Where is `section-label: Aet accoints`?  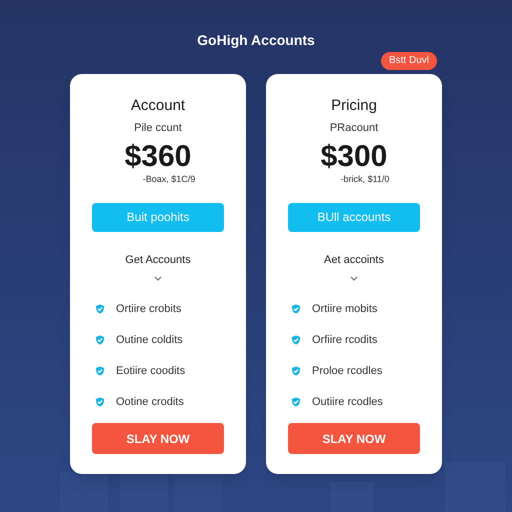 section-label: Aet accoints is located at coordinates (354, 260).